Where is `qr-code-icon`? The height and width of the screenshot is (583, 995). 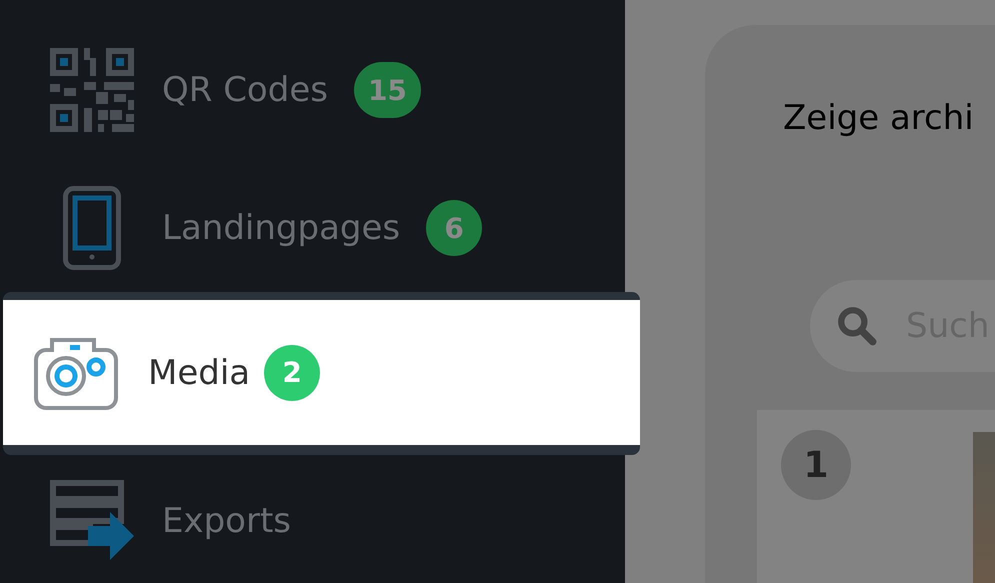 qr-code-icon is located at coordinates (92, 90).